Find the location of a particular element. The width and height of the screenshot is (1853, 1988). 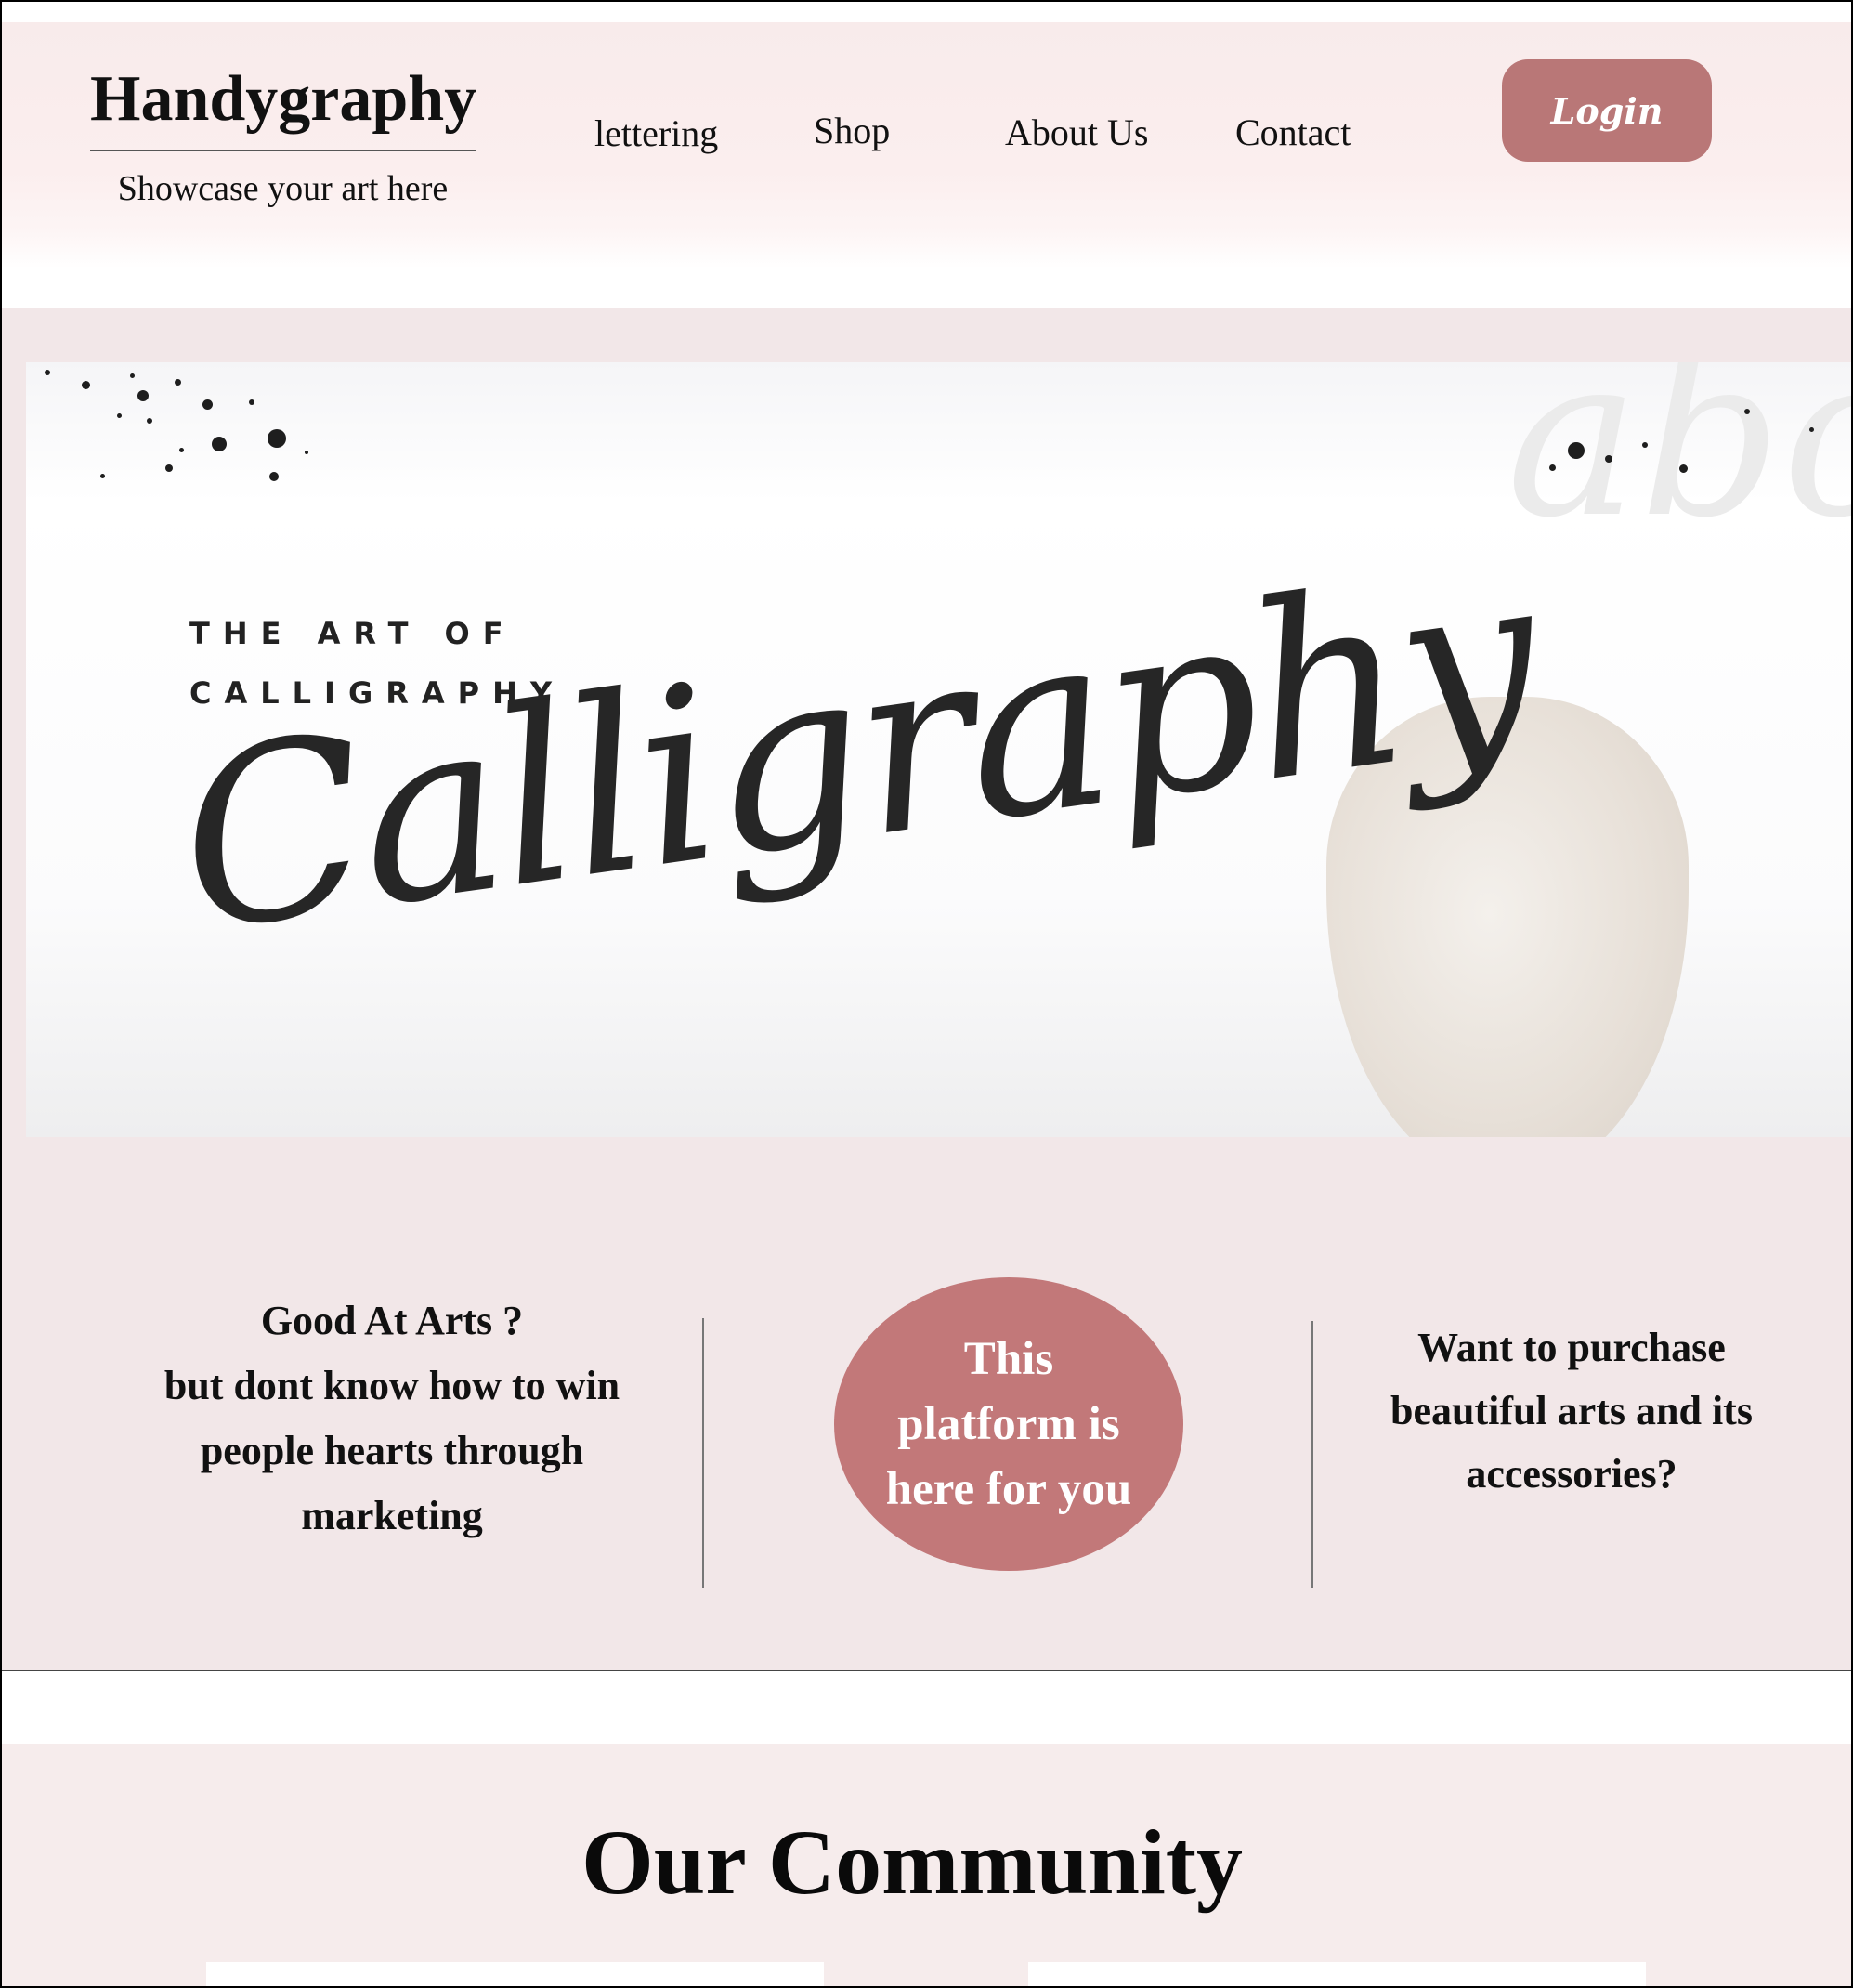

community-section: Our Community is located at coordinates (927, 1865).